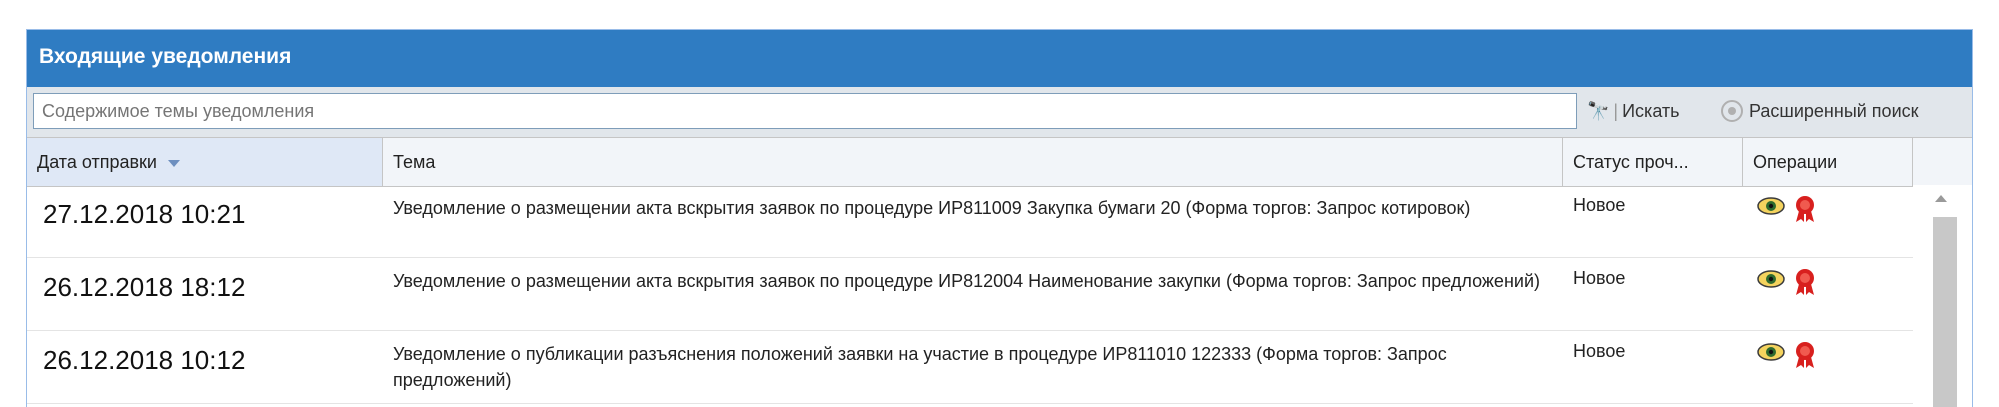  I want to click on column-header-operations: Операции, so click(1828, 162).